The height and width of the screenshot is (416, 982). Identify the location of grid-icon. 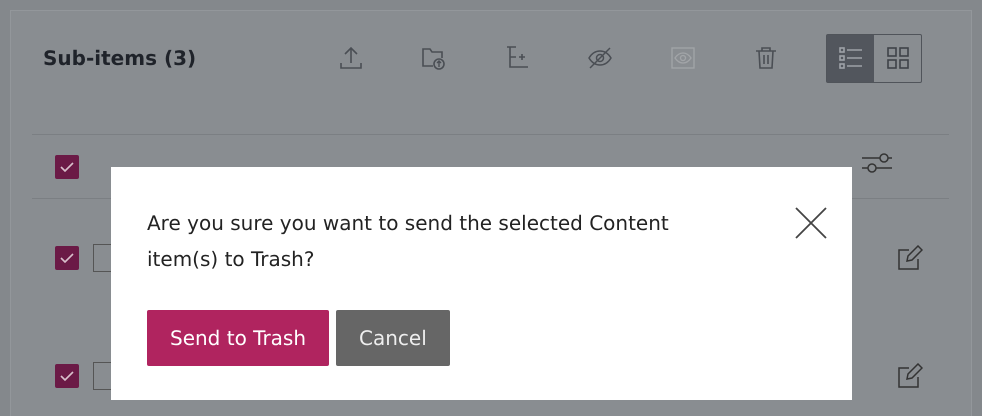
(897, 58).